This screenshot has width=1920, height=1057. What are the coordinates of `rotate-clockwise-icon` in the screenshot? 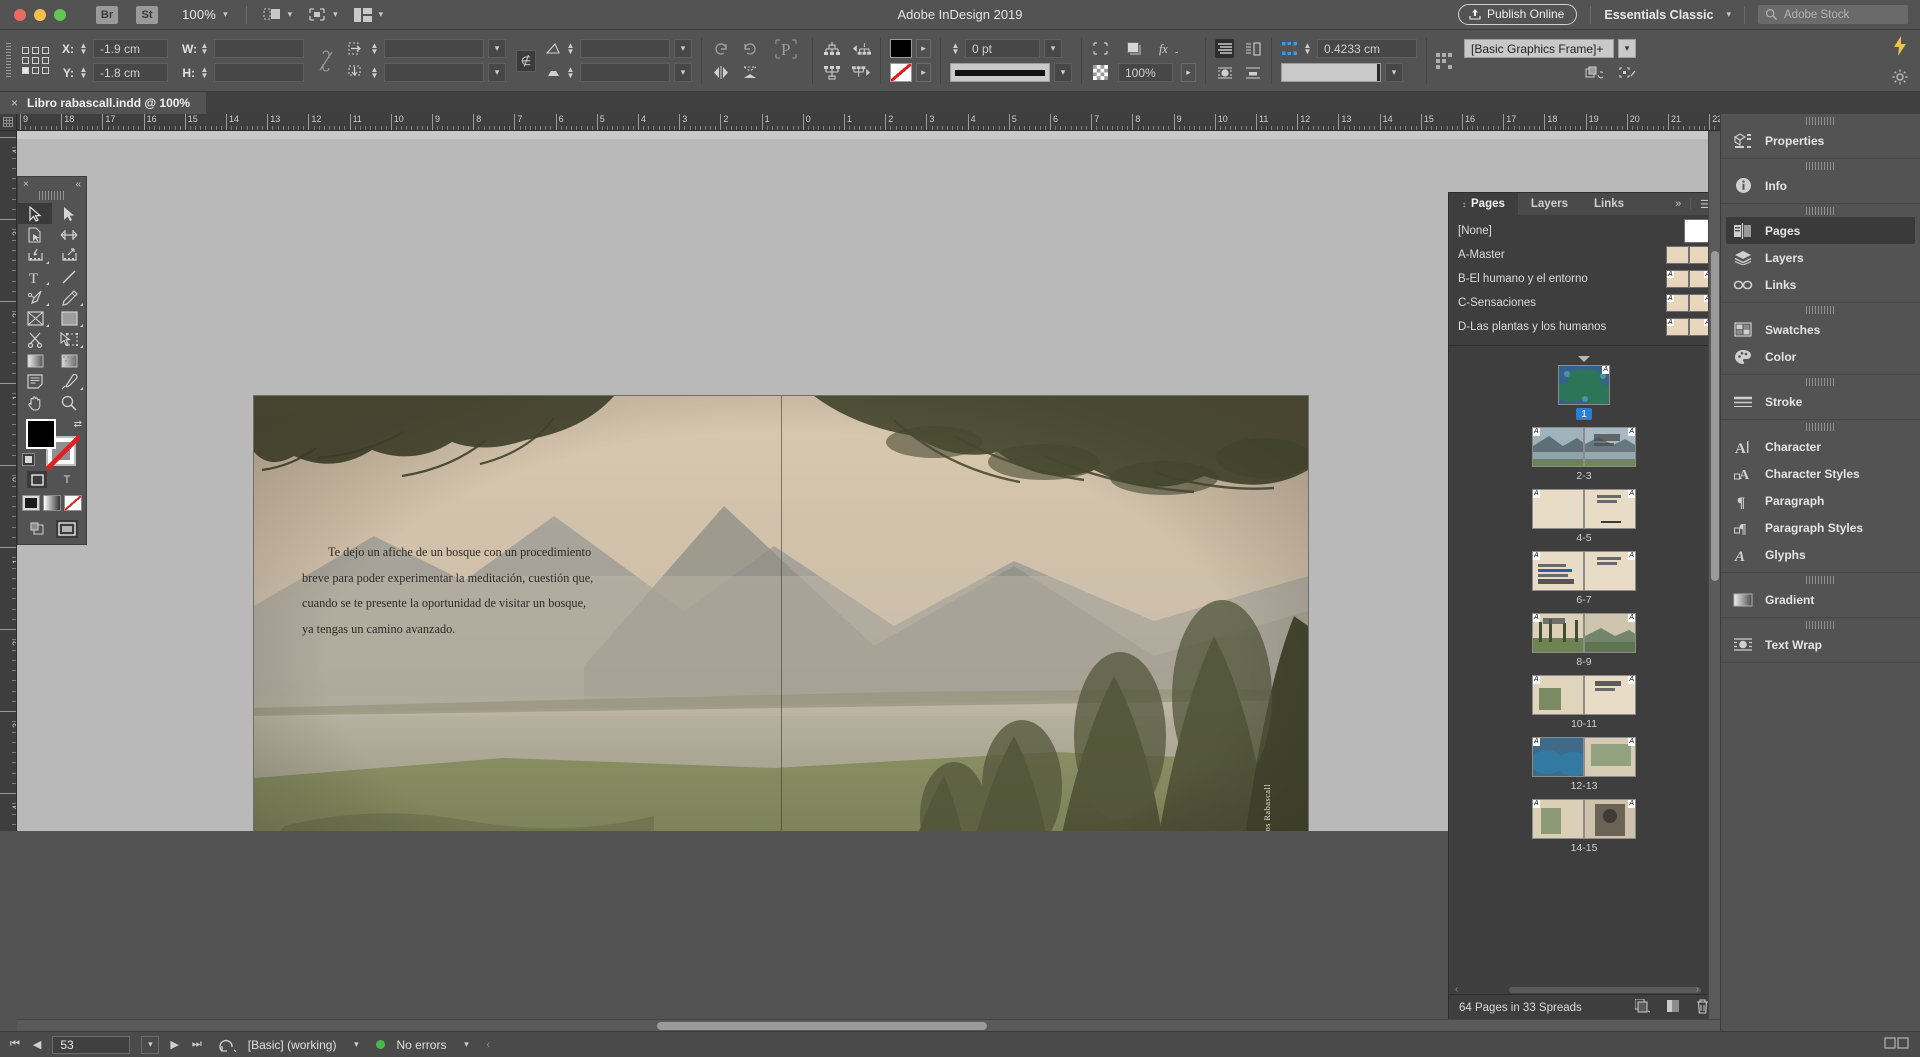 It's located at (720, 48).